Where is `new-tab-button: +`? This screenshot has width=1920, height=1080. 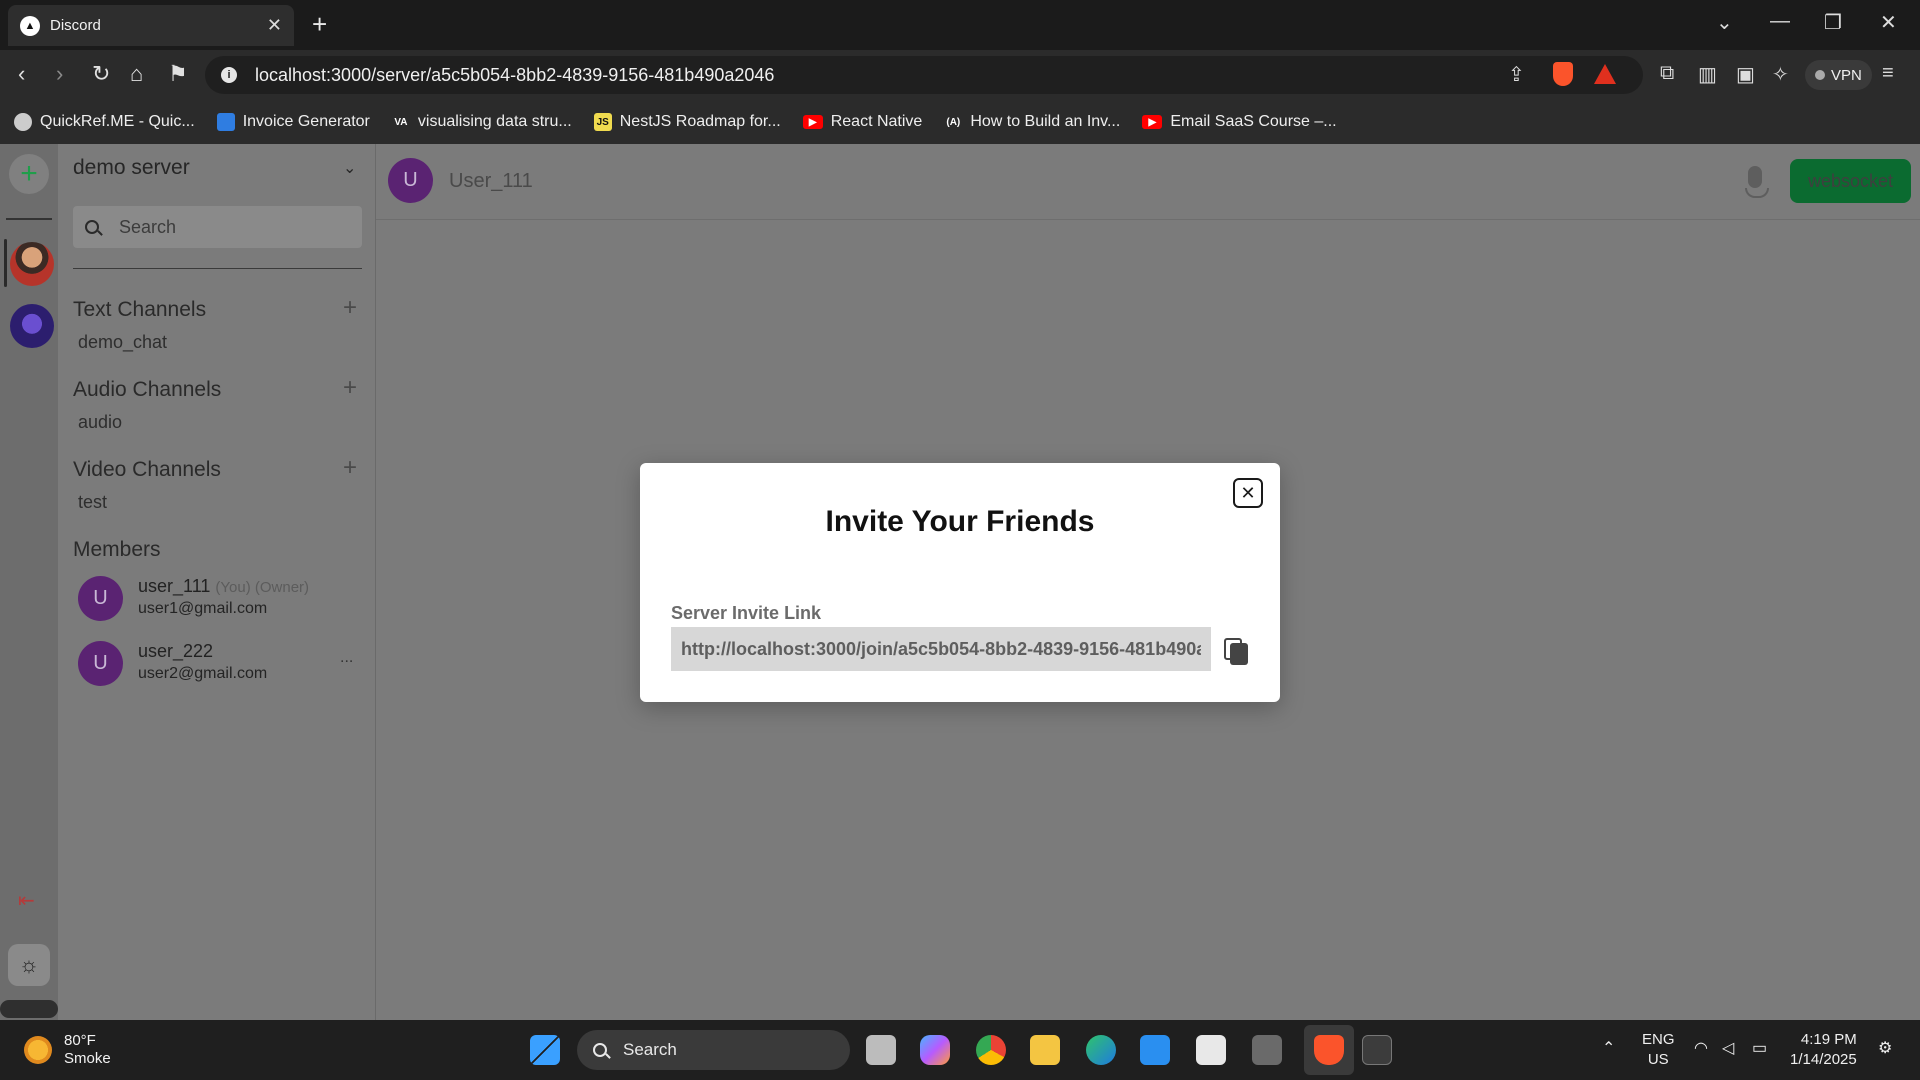
new-tab-button: + is located at coordinates (319, 24).